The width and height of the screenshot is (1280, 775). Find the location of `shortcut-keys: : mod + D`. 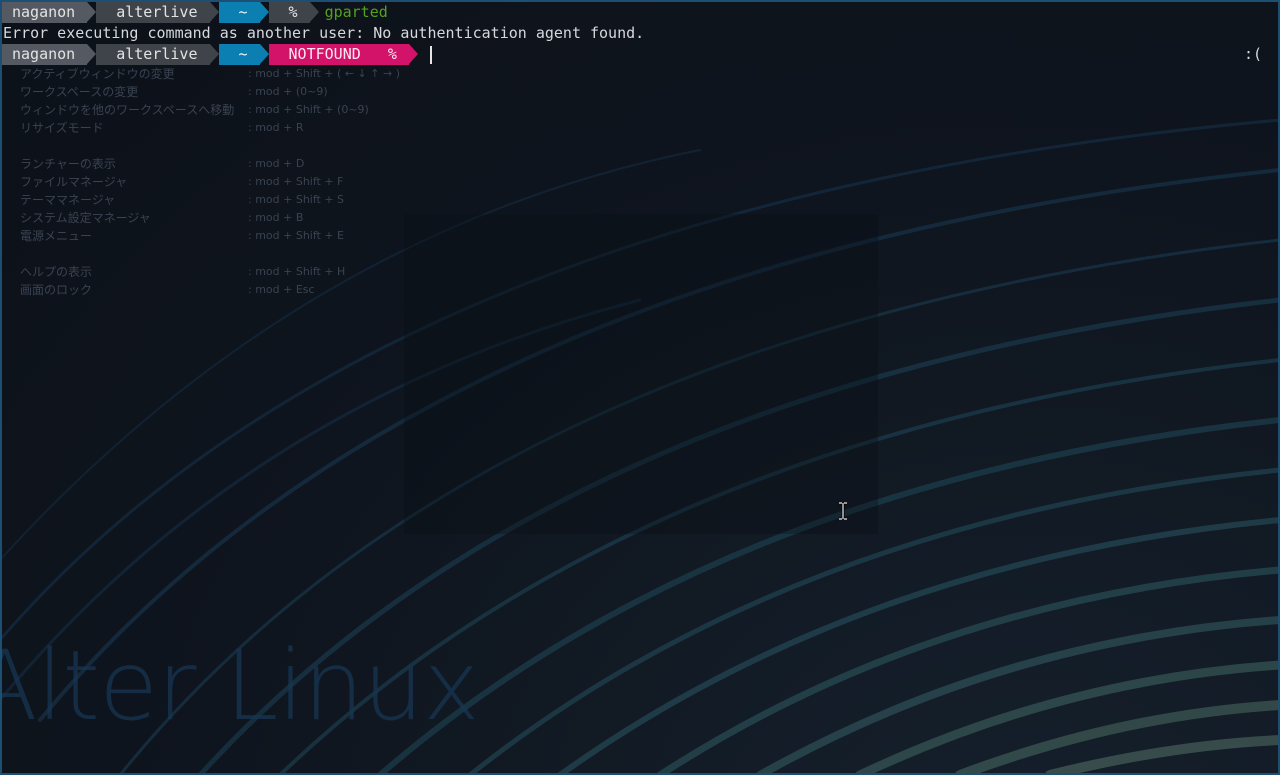

shortcut-keys: : mod + D is located at coordinates (276, 163).